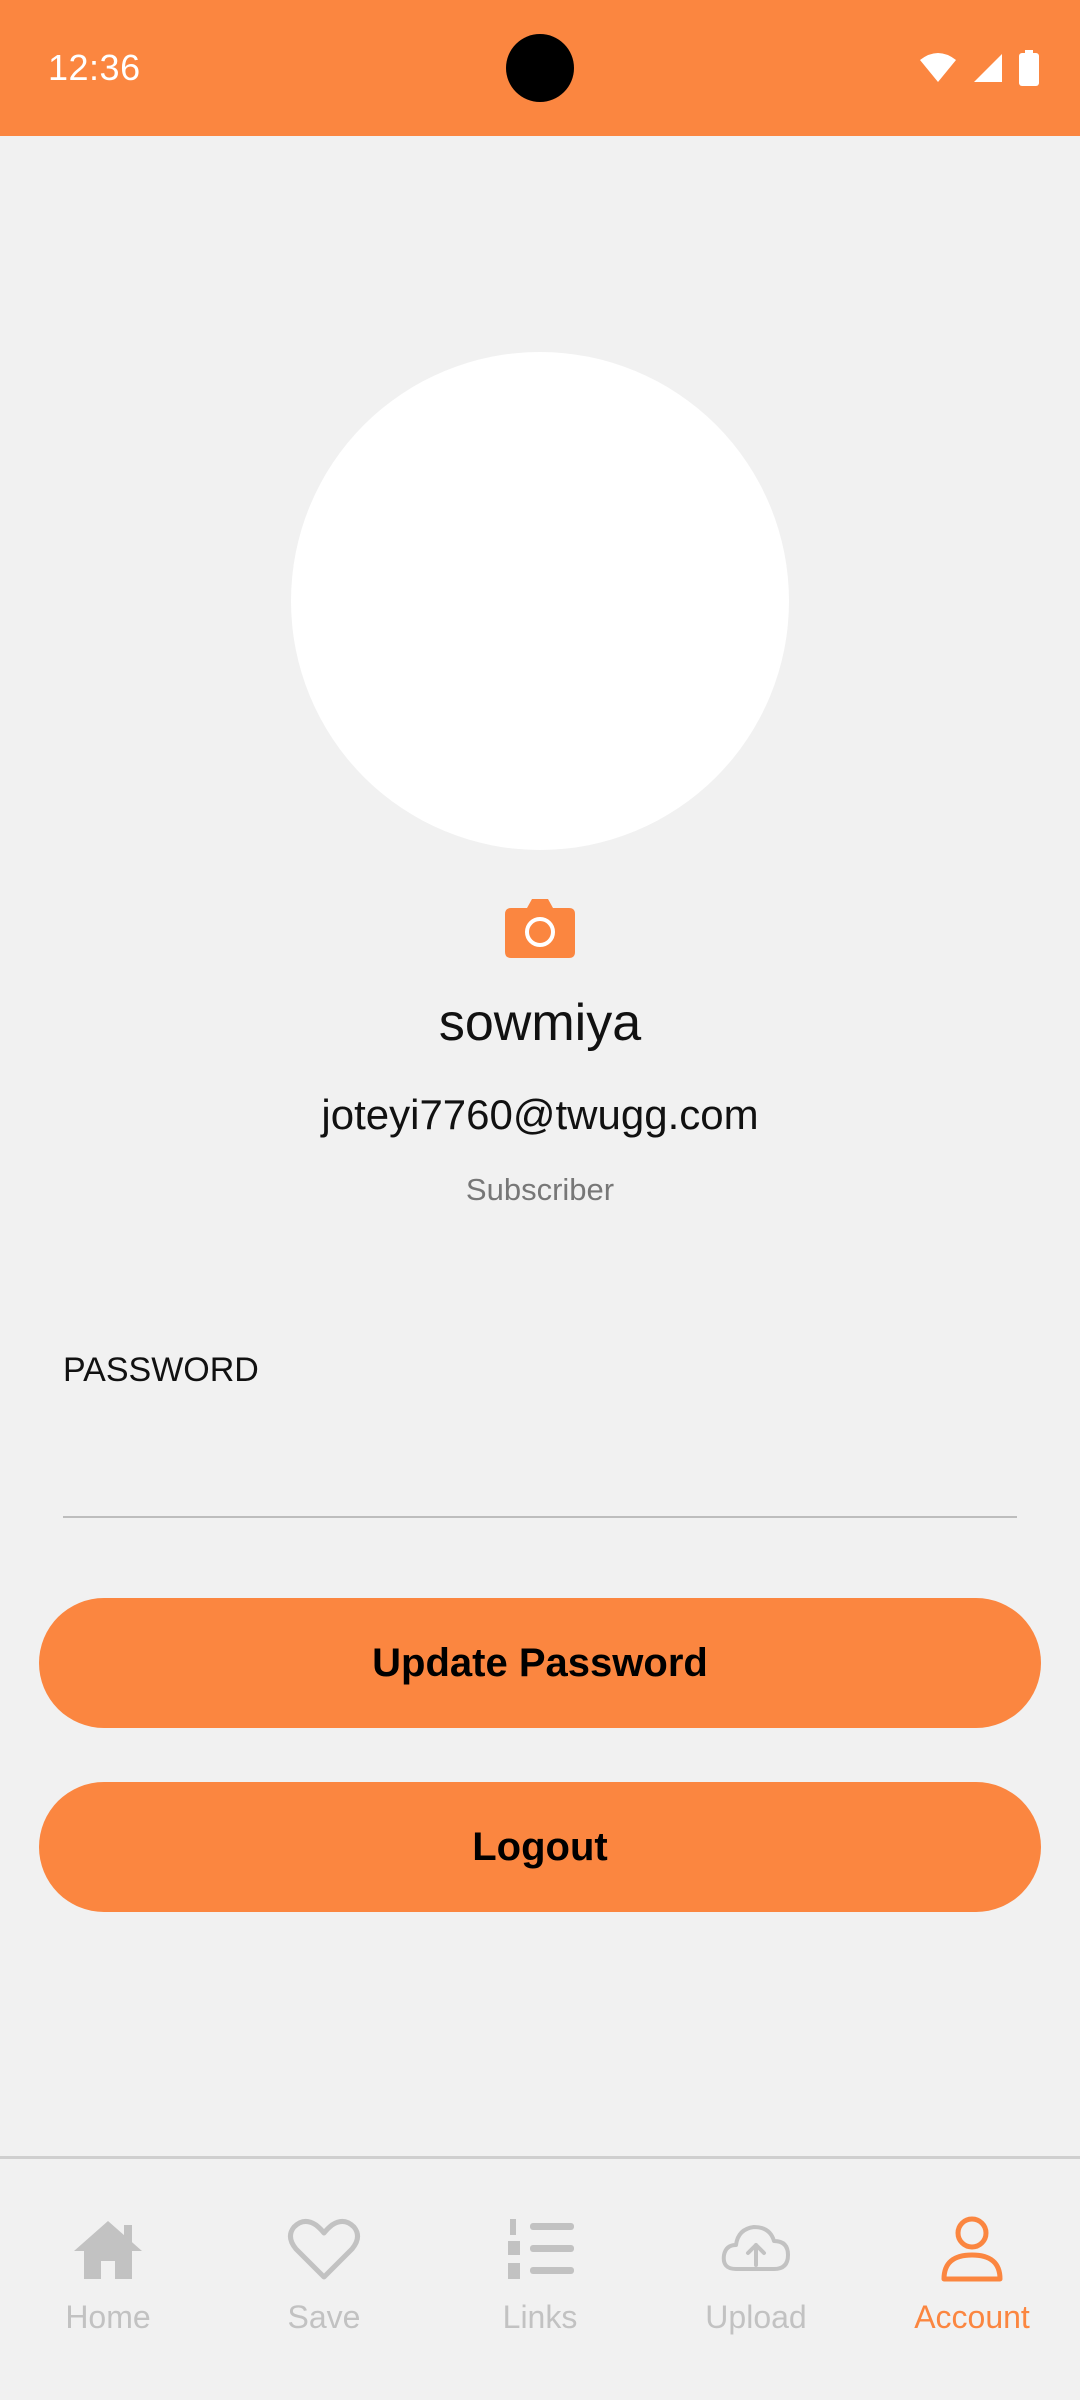 The image size is (1080, 2400). What do you see at coordinates (540, 601) in the screenshot?
I see `avatar` at bounding box center [540, 601].